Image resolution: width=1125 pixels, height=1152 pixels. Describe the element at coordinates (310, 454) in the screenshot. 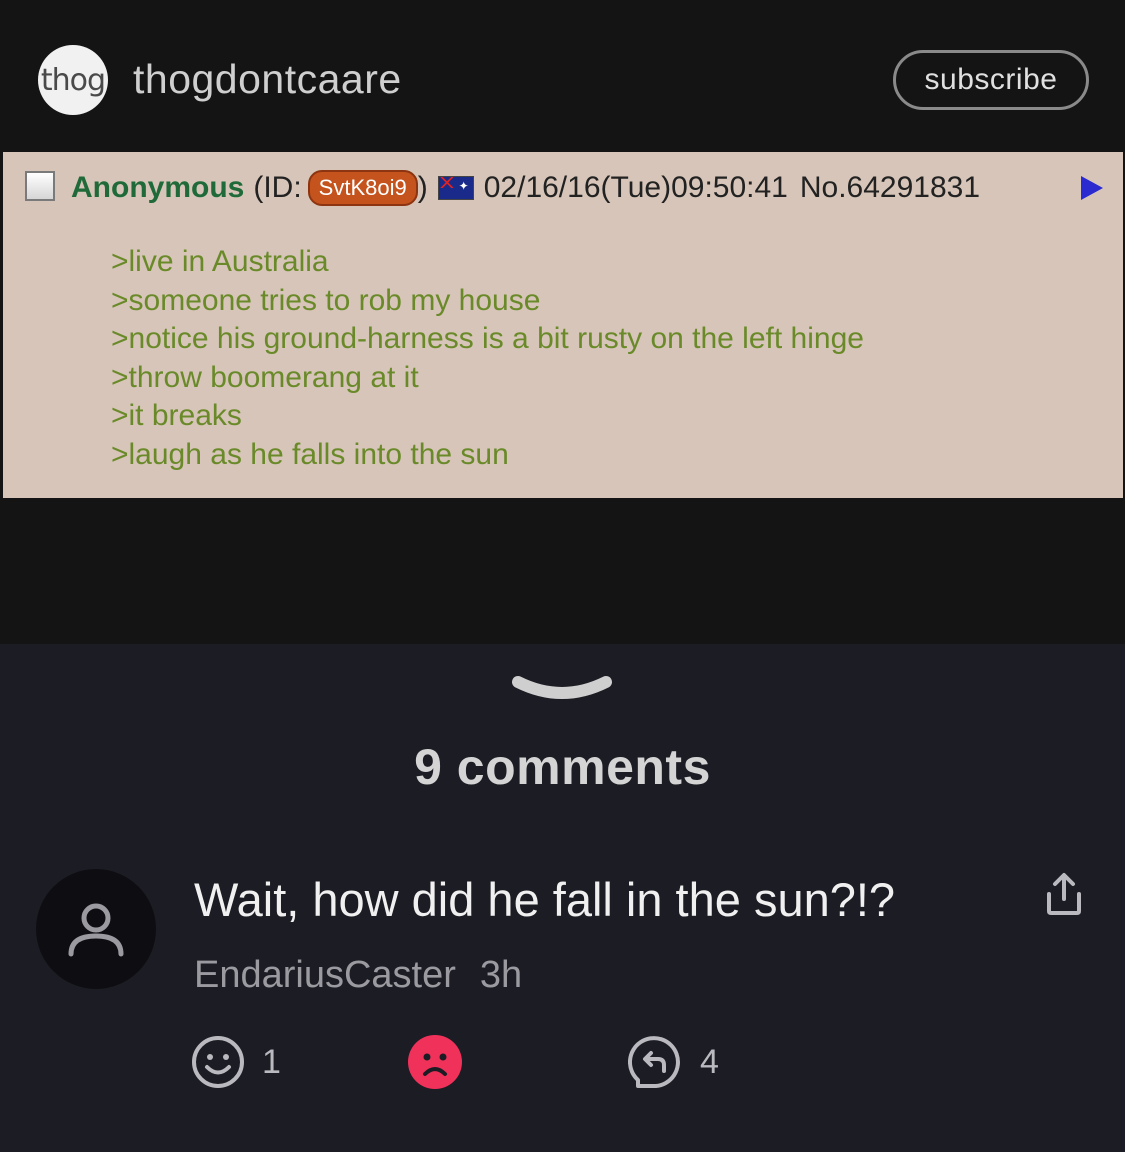

I see `greentext-line: >laugh as he falls into the sun` at that location.